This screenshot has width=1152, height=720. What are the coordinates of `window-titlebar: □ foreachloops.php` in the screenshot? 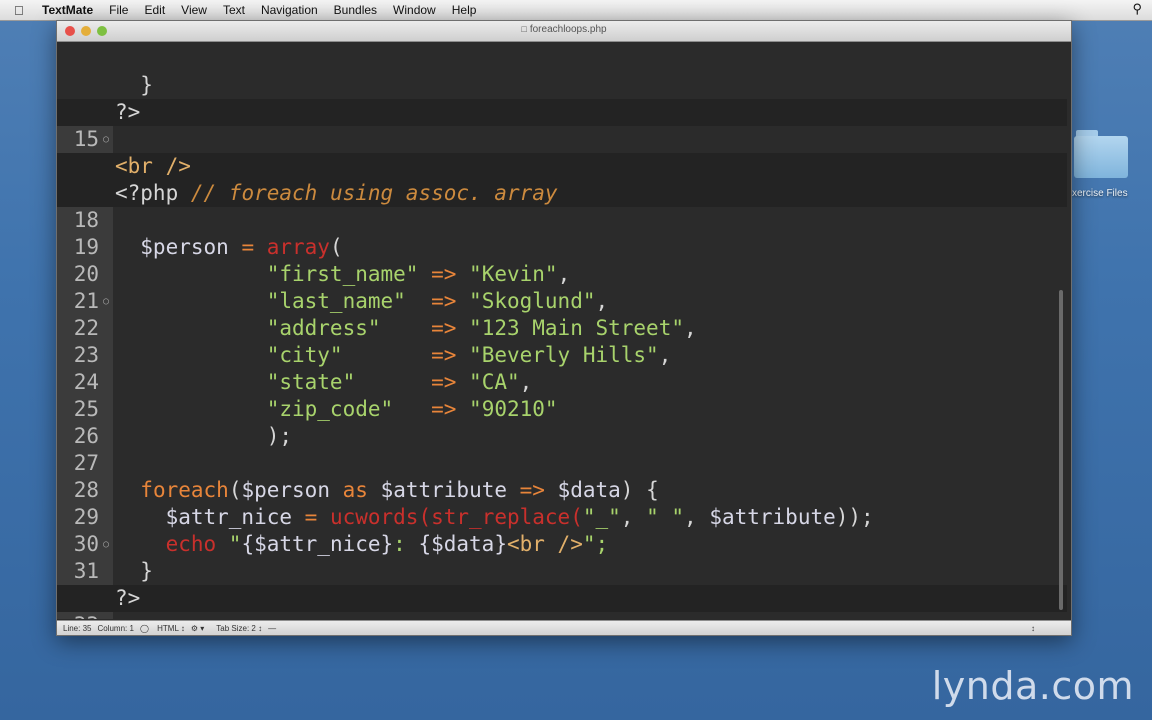 It's located at (564, 31).